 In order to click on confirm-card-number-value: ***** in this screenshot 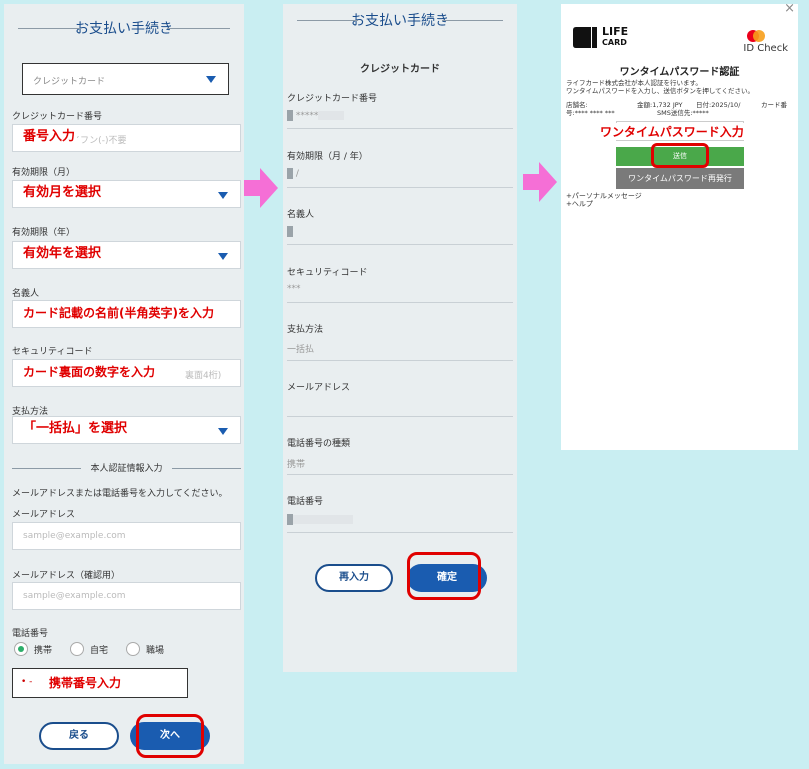, I will do `click(316, 115)`.